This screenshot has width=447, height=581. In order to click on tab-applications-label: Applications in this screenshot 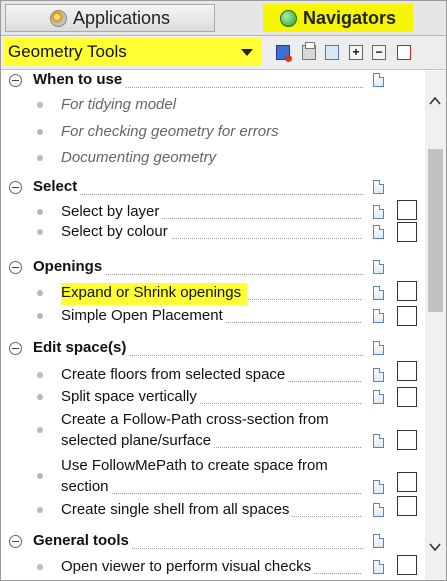, I will do `click(121, 17)`.